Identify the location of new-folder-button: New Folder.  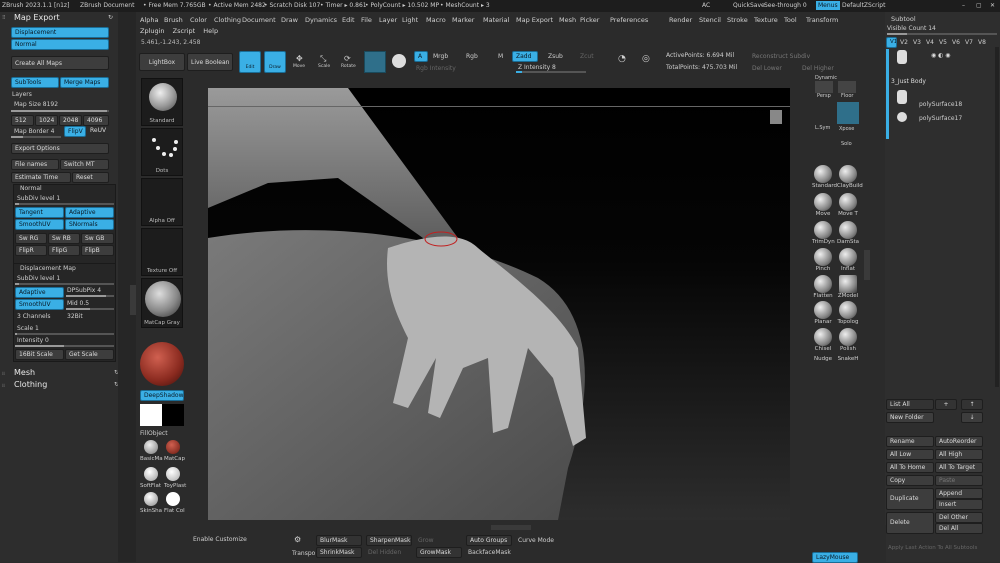
(910, 417).